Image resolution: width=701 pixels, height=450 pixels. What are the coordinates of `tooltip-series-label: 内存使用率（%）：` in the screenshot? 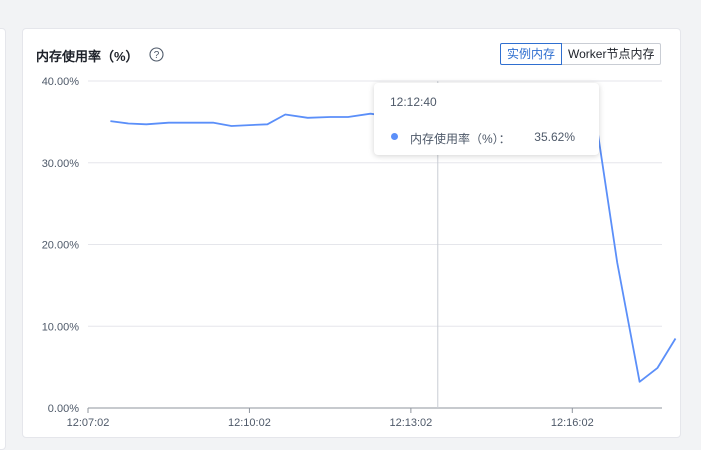 It's located at (460, 139).